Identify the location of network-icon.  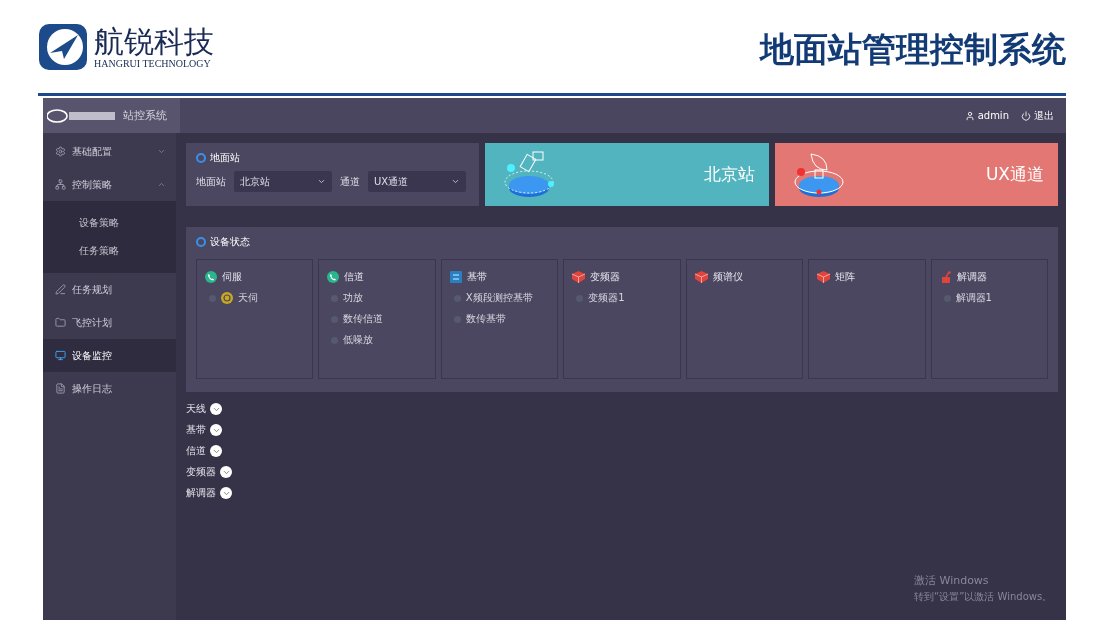
(60, 184).